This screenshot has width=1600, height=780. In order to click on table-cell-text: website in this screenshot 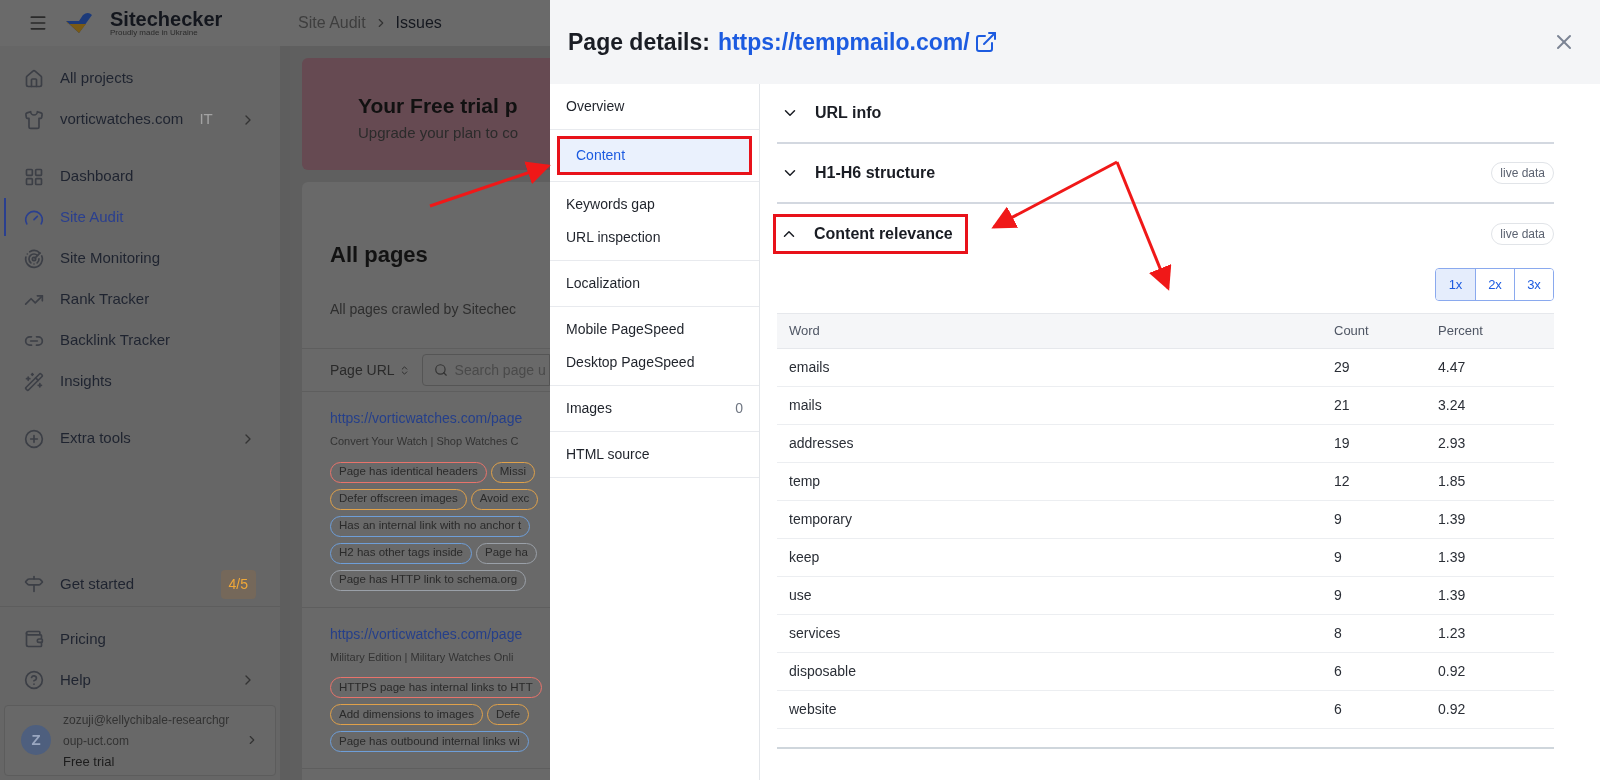, I will do `click(813, 709)`.